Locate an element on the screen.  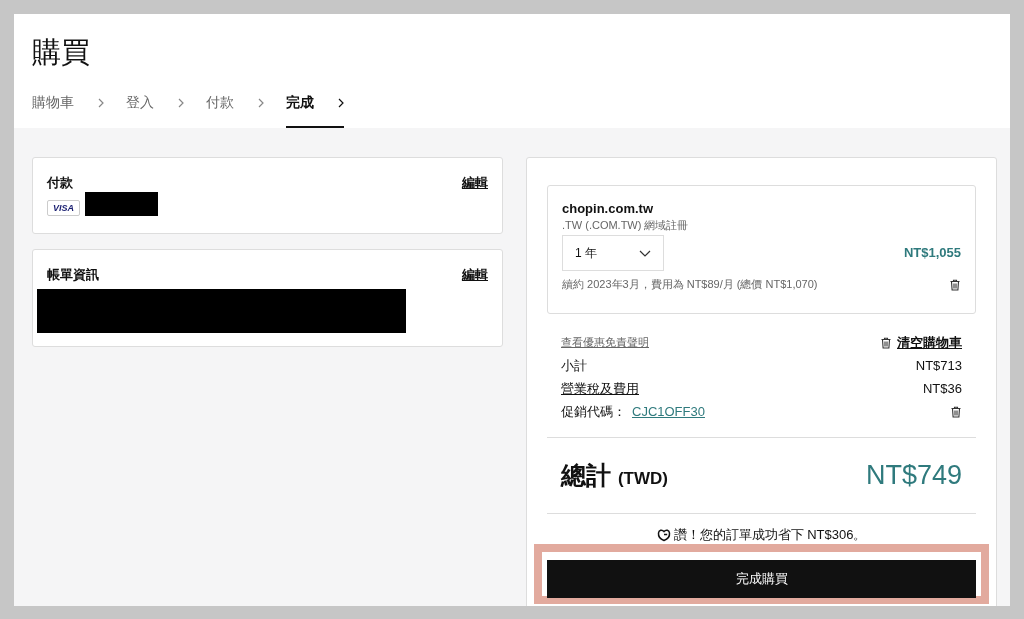
promo-label: 促銷代碼： is located at coordinates (593, 411).